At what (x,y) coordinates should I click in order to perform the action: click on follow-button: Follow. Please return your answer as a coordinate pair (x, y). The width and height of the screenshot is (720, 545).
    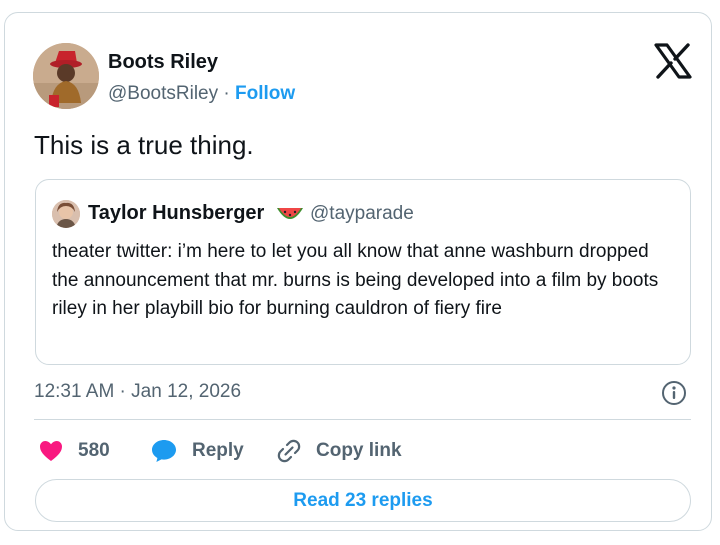
    Looking at the image, I should click on (265, 93).